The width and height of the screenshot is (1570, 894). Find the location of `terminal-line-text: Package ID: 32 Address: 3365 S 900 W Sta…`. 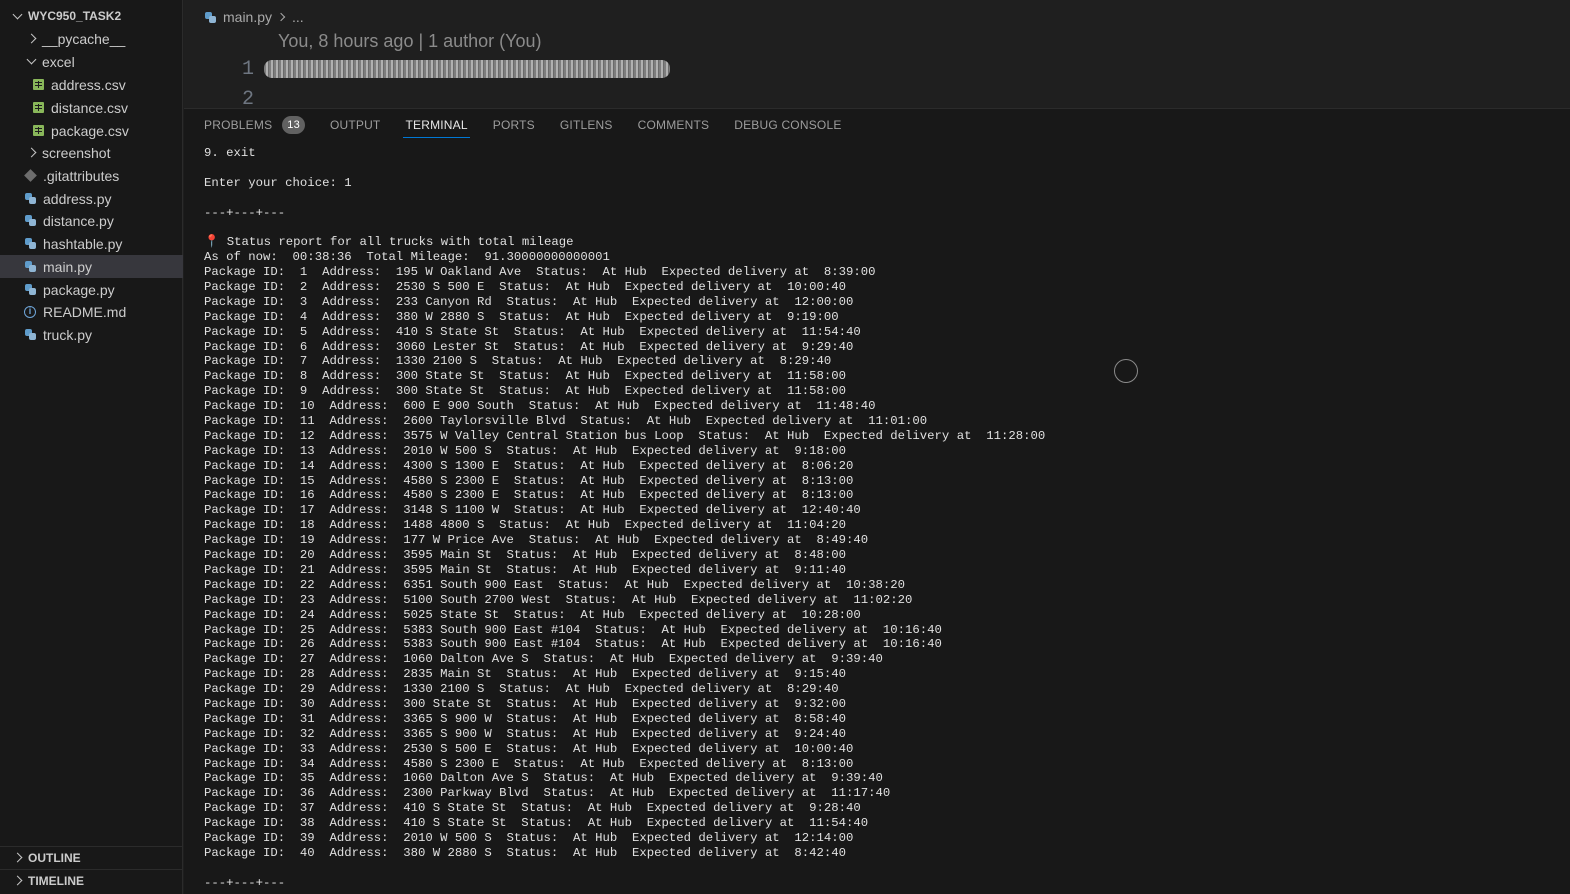

terminal-line-text: Package ID: 32 Address: 3365 S 900 W Sta… is located at coordinates (525, 733).